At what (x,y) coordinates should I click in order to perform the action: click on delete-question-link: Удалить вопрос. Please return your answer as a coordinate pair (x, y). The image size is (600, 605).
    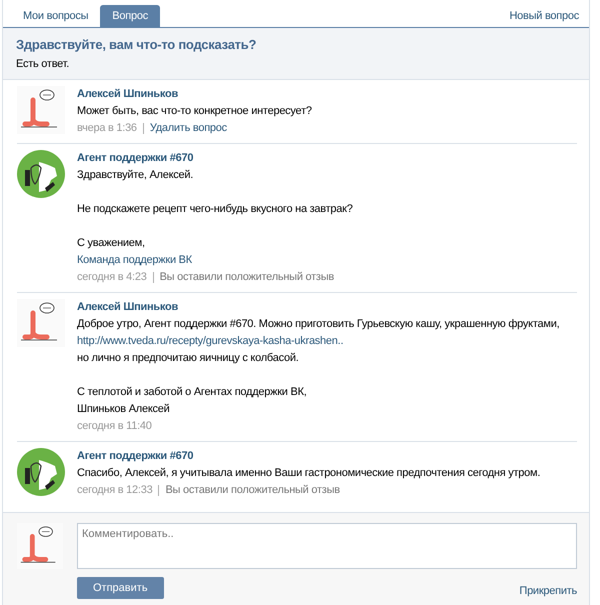
    Looking at the image, I should click on (188, 128).